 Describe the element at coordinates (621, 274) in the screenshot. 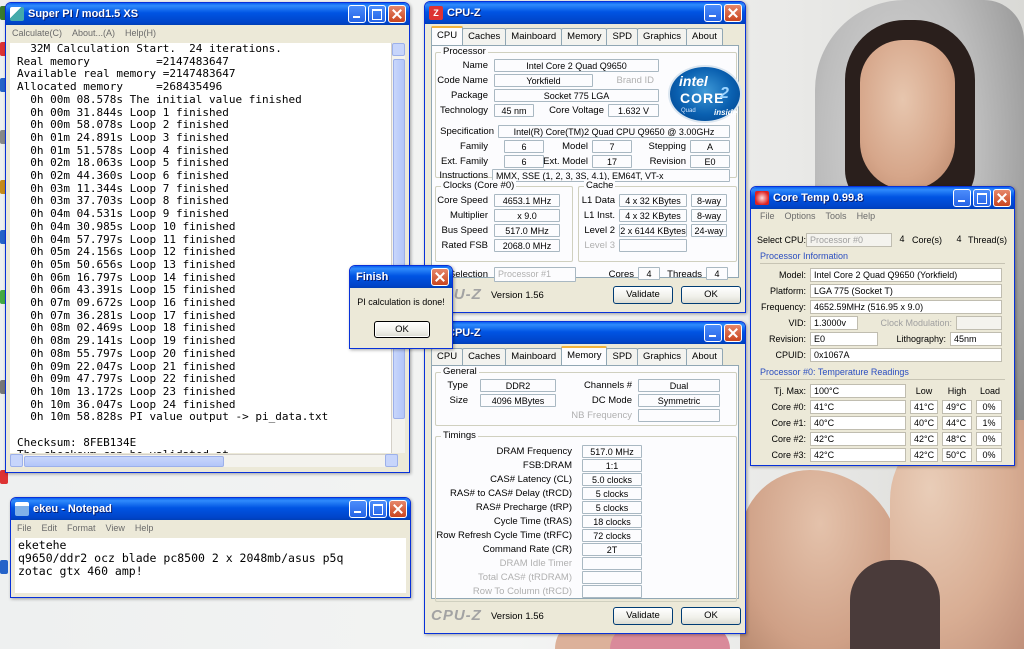

I see `cores-label: Cores` at that location.